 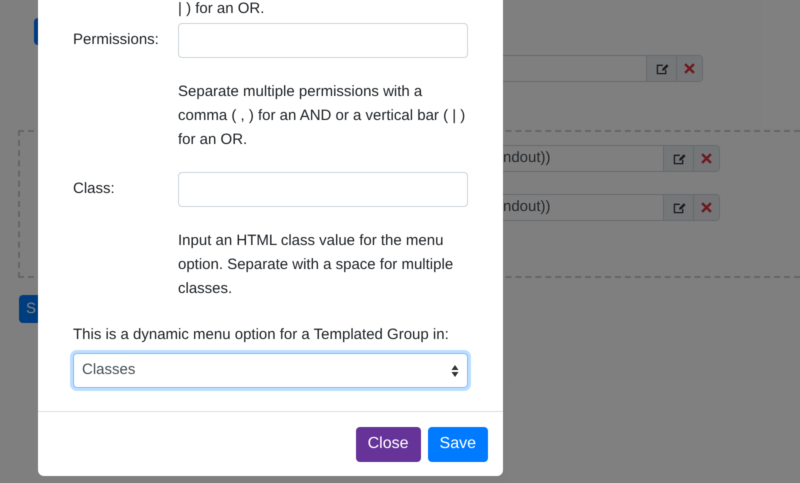 I want to click on field-label: Class:, so click(x=94, y=189).